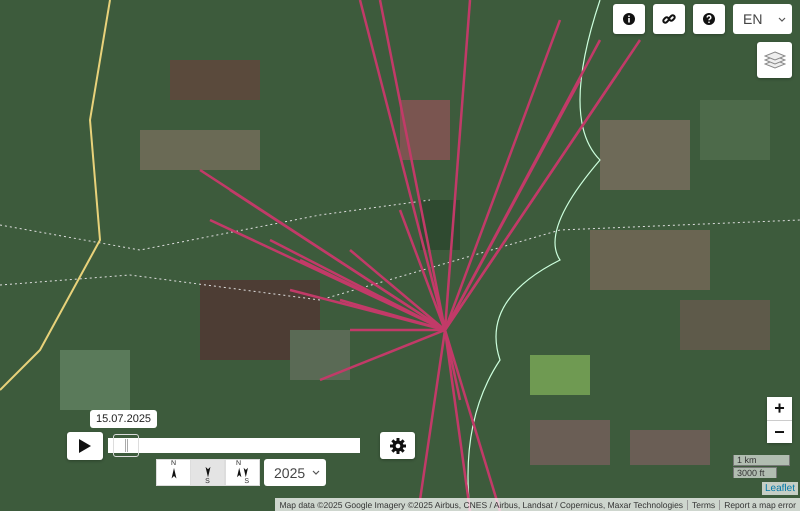  I want to click on year-select: 2025, so click(295, 472).